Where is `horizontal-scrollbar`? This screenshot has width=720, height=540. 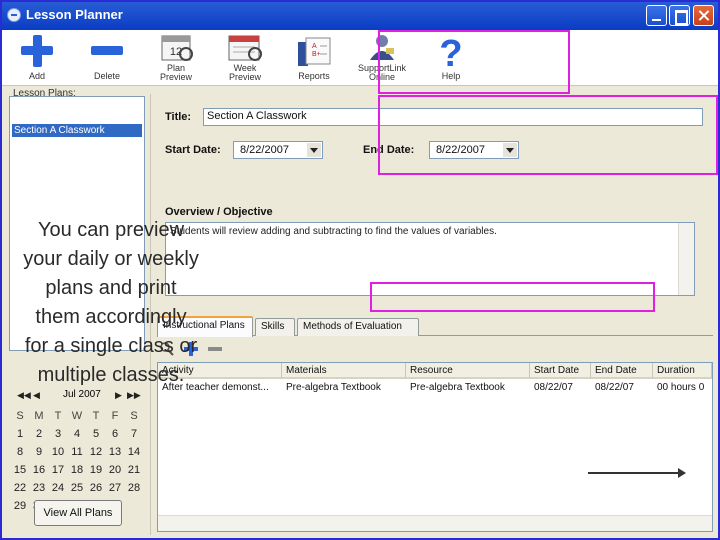 horizontal-scrollbar is located at coordinates (435, 523).